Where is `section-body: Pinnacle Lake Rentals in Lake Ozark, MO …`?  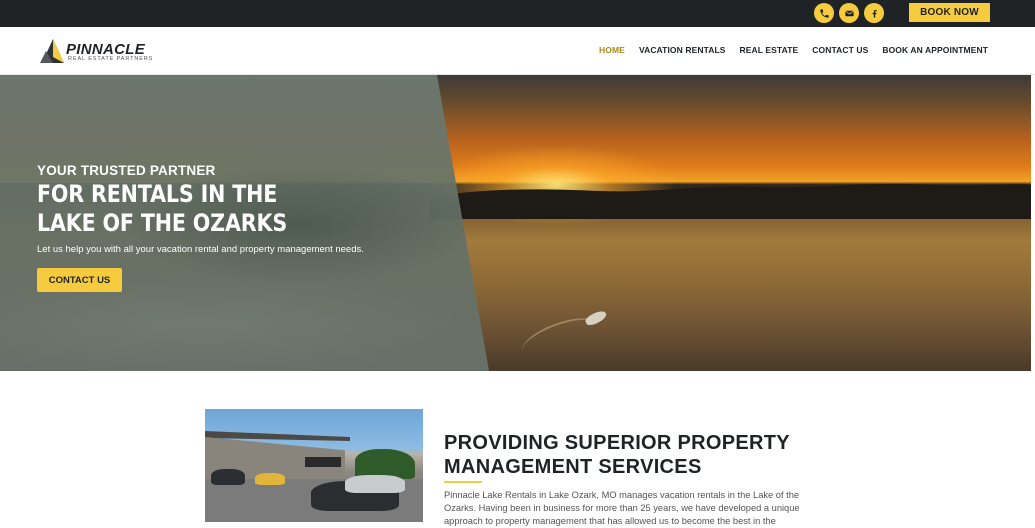
section-body: Pinnacle Lake Rentals in Lake Ozark, MO … is located at coordinates (622, 508).